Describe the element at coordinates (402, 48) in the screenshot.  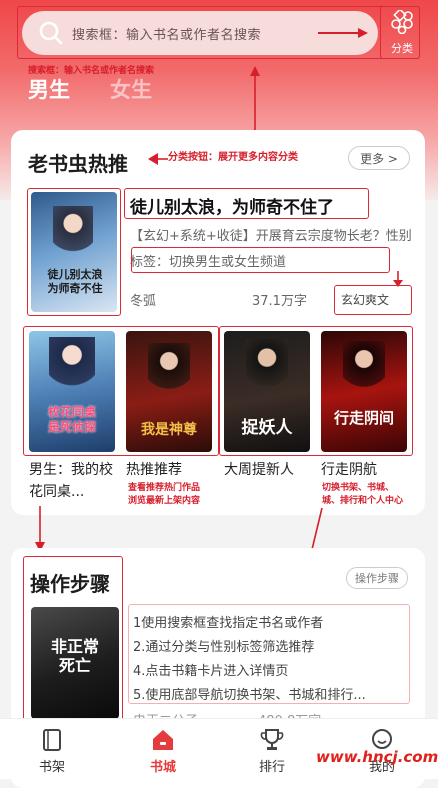
I see `category-label: 分类` at that location.